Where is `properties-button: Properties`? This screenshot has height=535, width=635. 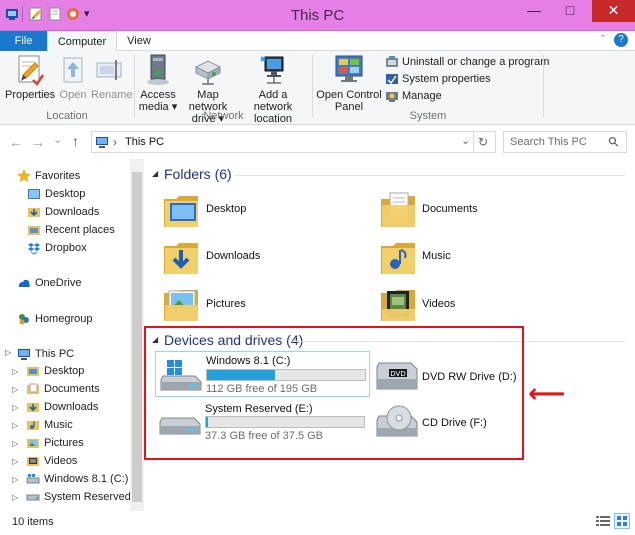
properties-button: Properties is located at coordinates (30, 77).